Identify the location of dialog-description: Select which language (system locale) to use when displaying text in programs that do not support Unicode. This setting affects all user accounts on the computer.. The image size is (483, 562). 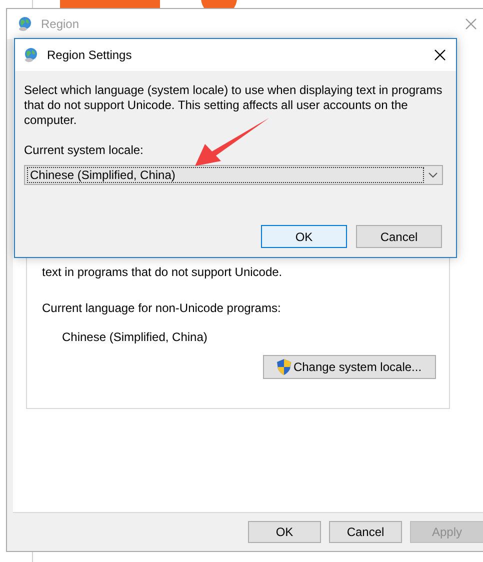
(234, 105).